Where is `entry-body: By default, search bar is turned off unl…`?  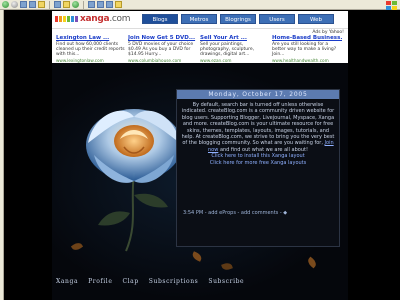
entry-body: By default, search bar is turned off unl… is located at coordinates (258, 134).